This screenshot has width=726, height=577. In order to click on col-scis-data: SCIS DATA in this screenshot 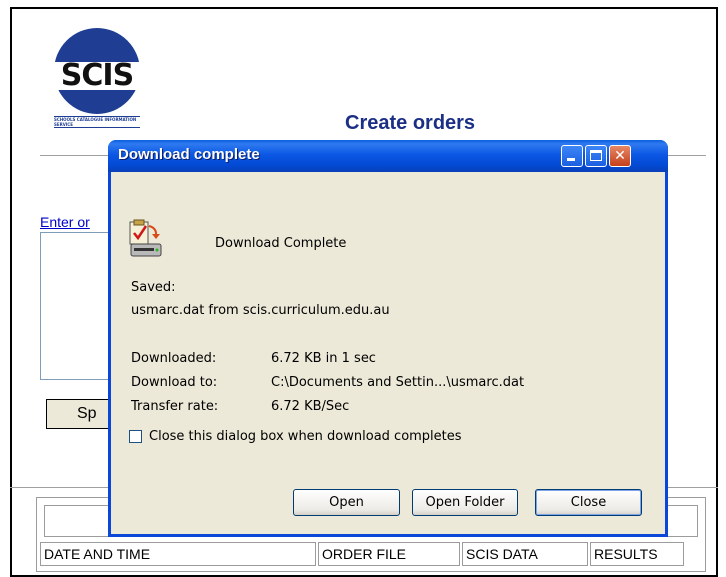, I will do `click(525, 554)`.